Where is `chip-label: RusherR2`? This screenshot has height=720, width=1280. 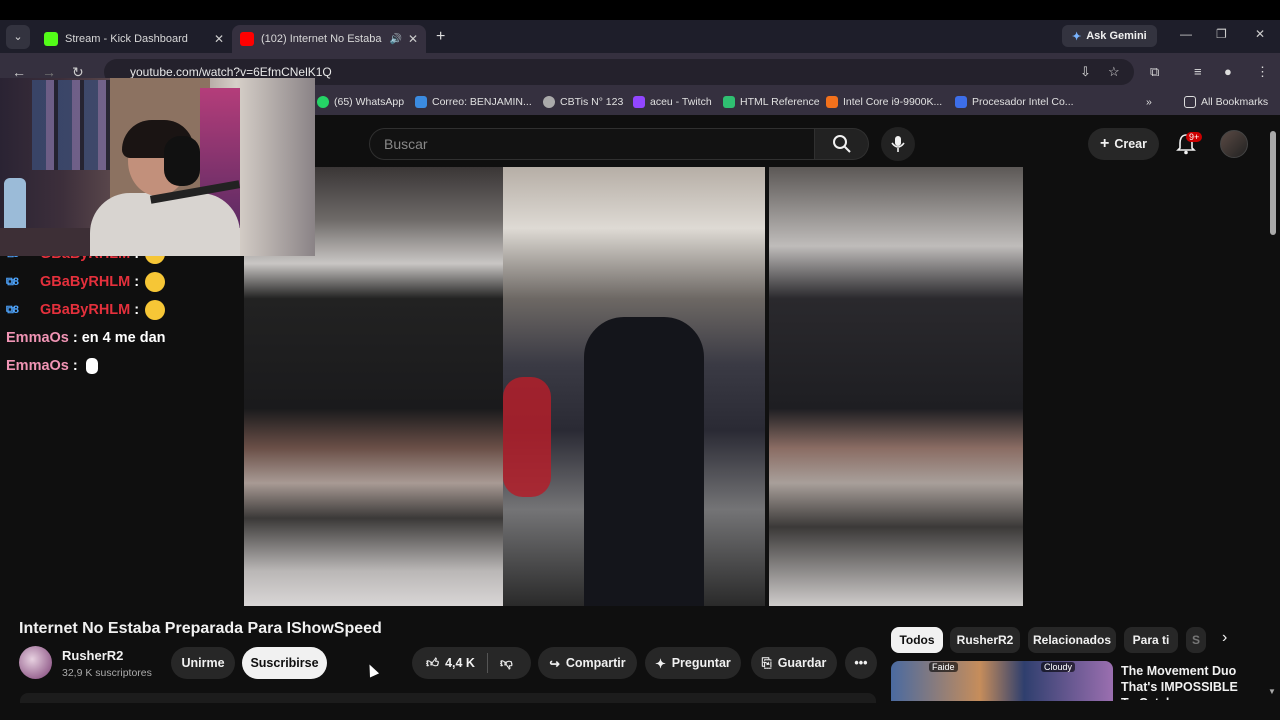 chip-label: RusherR2 is located at coordinates (985, 640).